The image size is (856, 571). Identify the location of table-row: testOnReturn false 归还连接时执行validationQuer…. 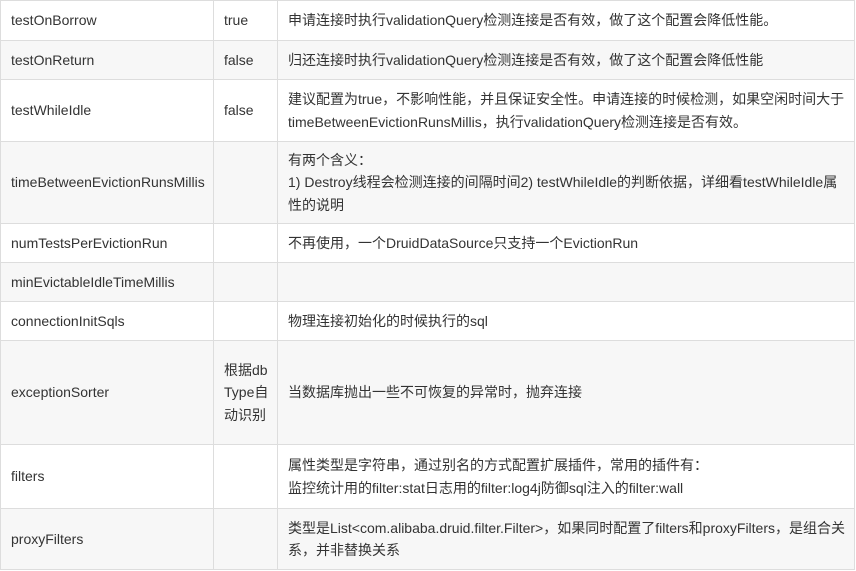
(427, 60).